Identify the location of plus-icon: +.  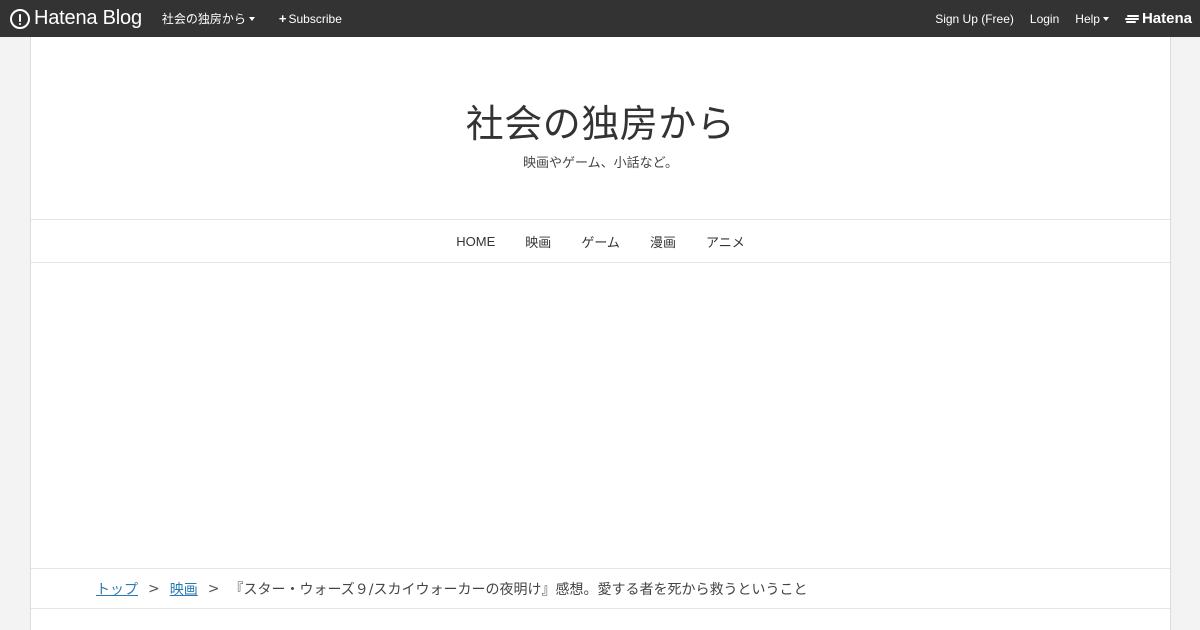
(282, 18).